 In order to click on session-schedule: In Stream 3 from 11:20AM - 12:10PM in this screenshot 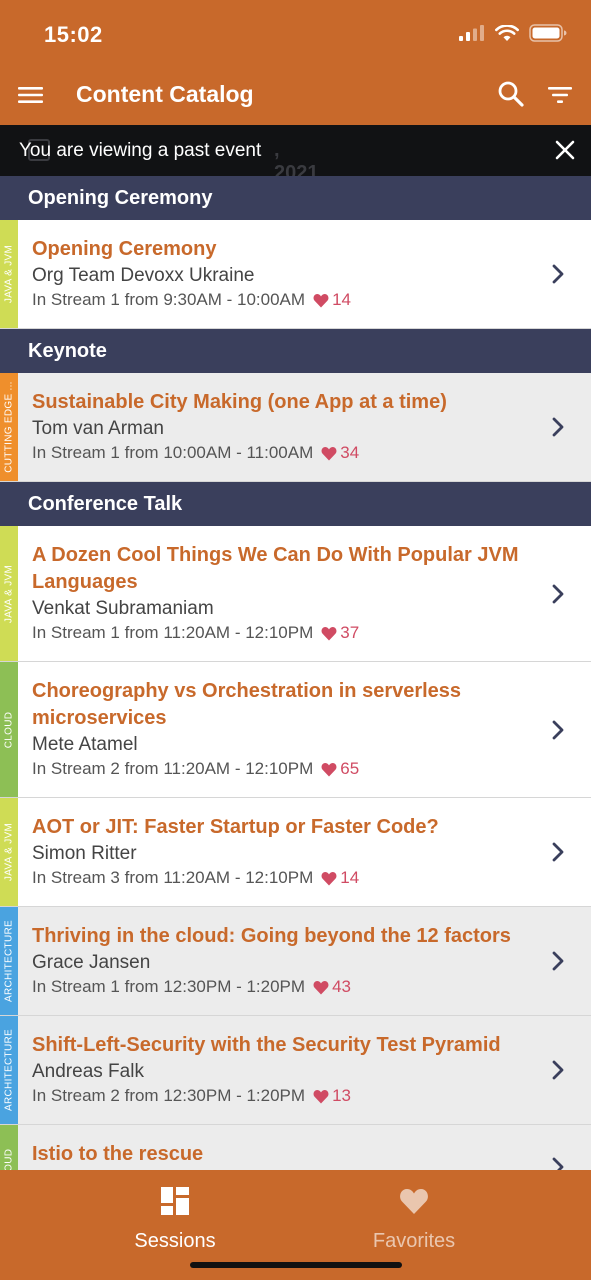, I will do `click(173, 877)`.